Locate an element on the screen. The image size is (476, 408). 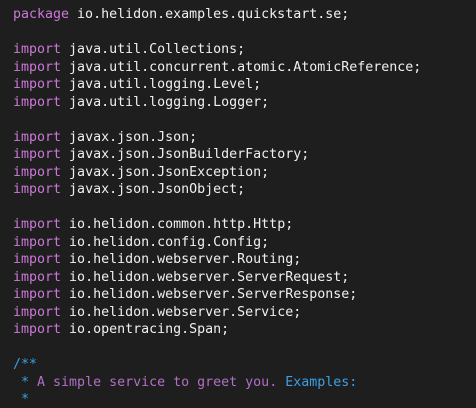
identifier-token: java.util.logging.Level; is located at coordinates (161, 84).